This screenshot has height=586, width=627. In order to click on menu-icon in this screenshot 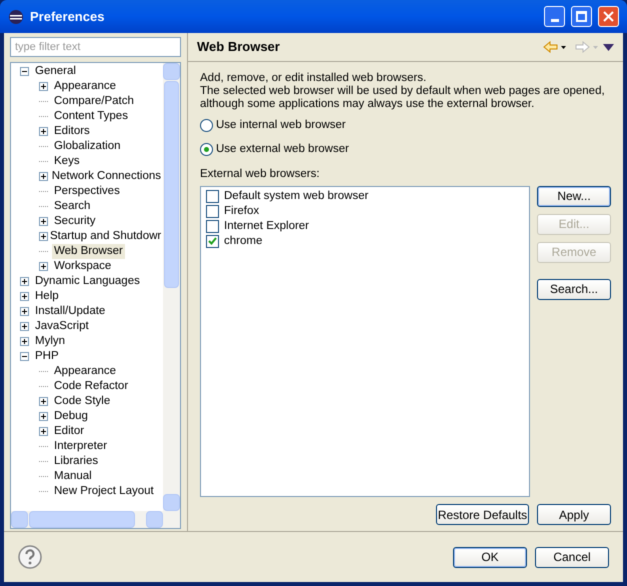, I will do `click(608, 47)`.